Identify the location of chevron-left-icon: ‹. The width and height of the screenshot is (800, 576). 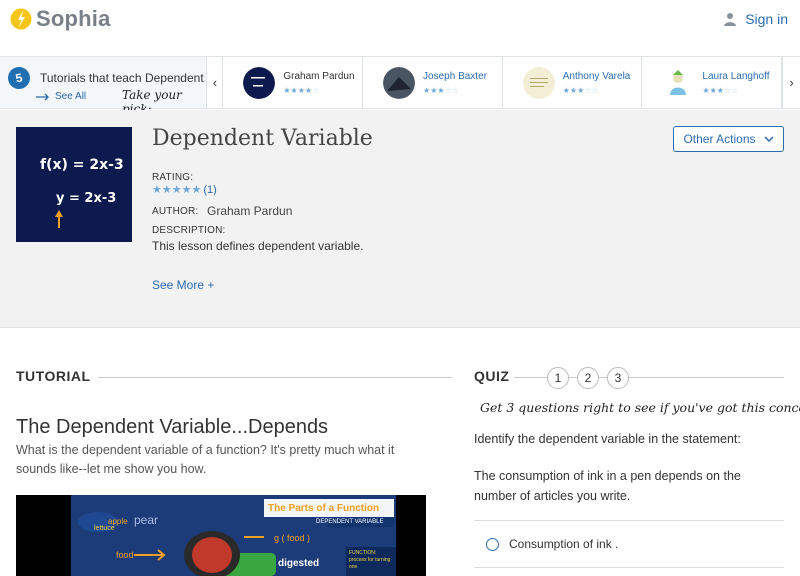
(215, 82).